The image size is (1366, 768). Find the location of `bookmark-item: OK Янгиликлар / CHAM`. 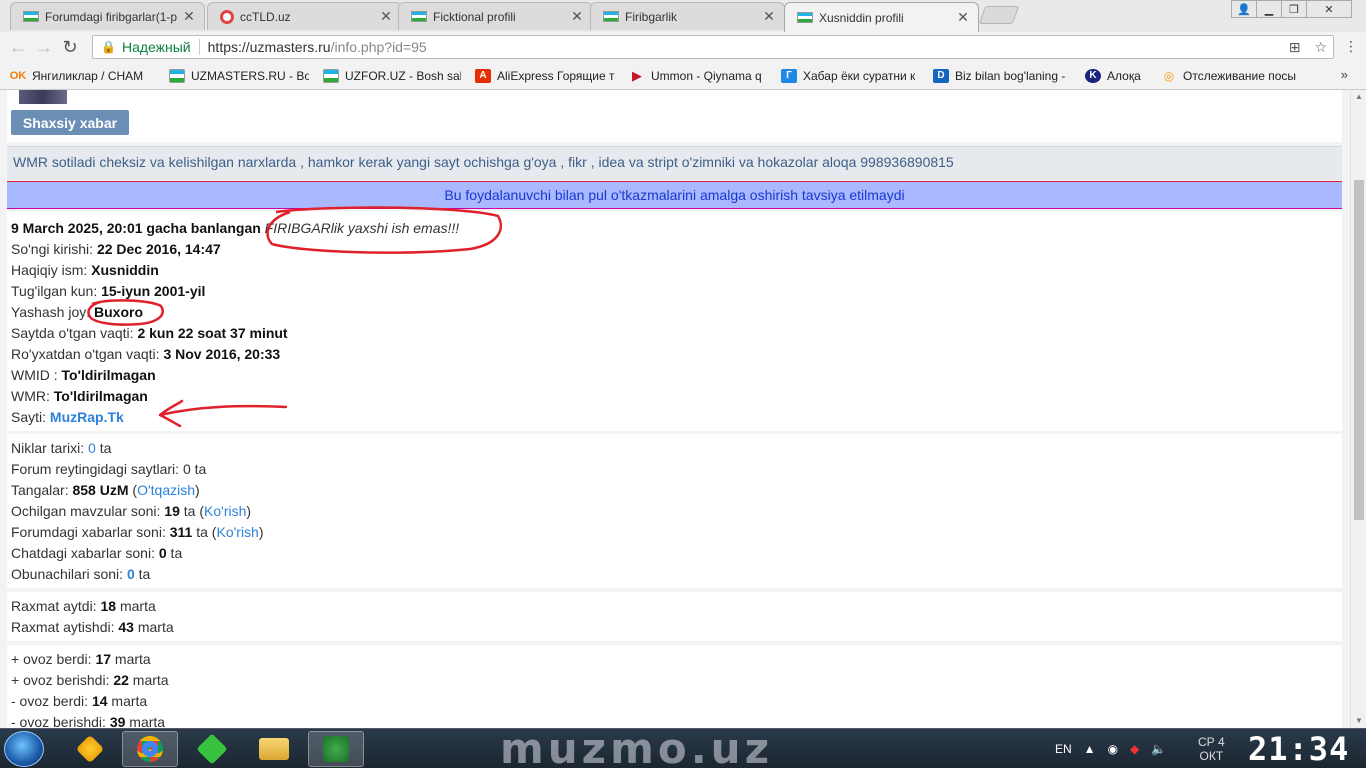

bookmark-item: OK Янгиликлар / CHAM is located at coordinates (82, 76).